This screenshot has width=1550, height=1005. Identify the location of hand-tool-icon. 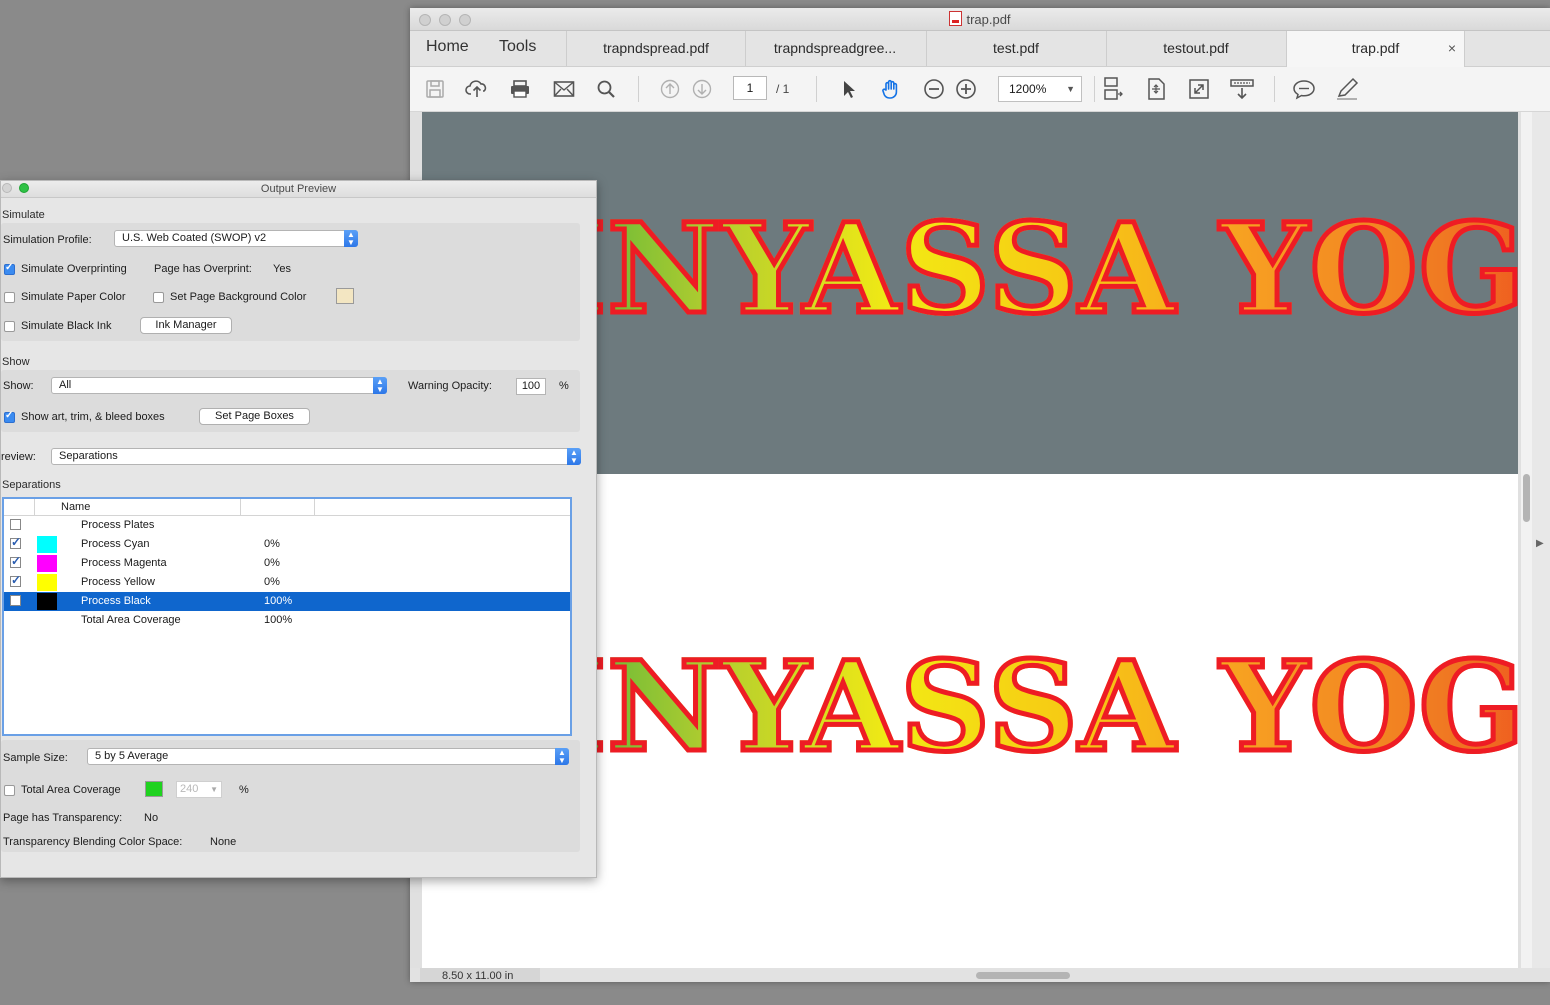
(891, 89).